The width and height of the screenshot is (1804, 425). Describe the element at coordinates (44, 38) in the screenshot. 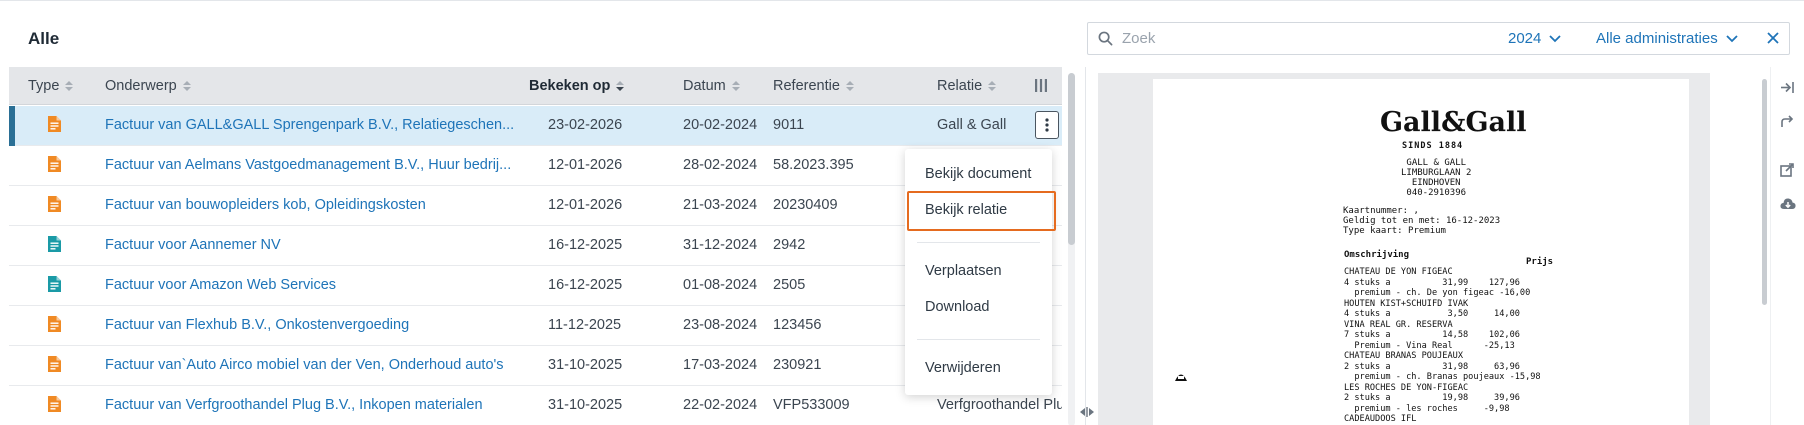

I see `page-title: Alle` at that location.